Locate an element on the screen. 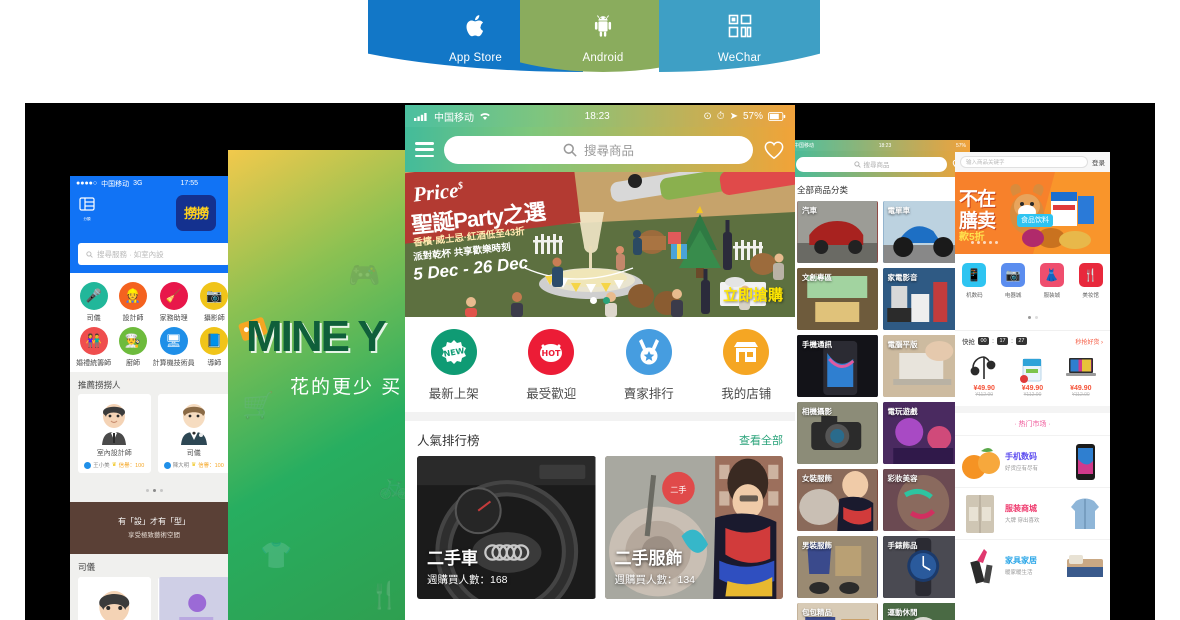 The image size is (1180, 620). category-tile: 彩妝美容 is located at coordinates (922, 500).